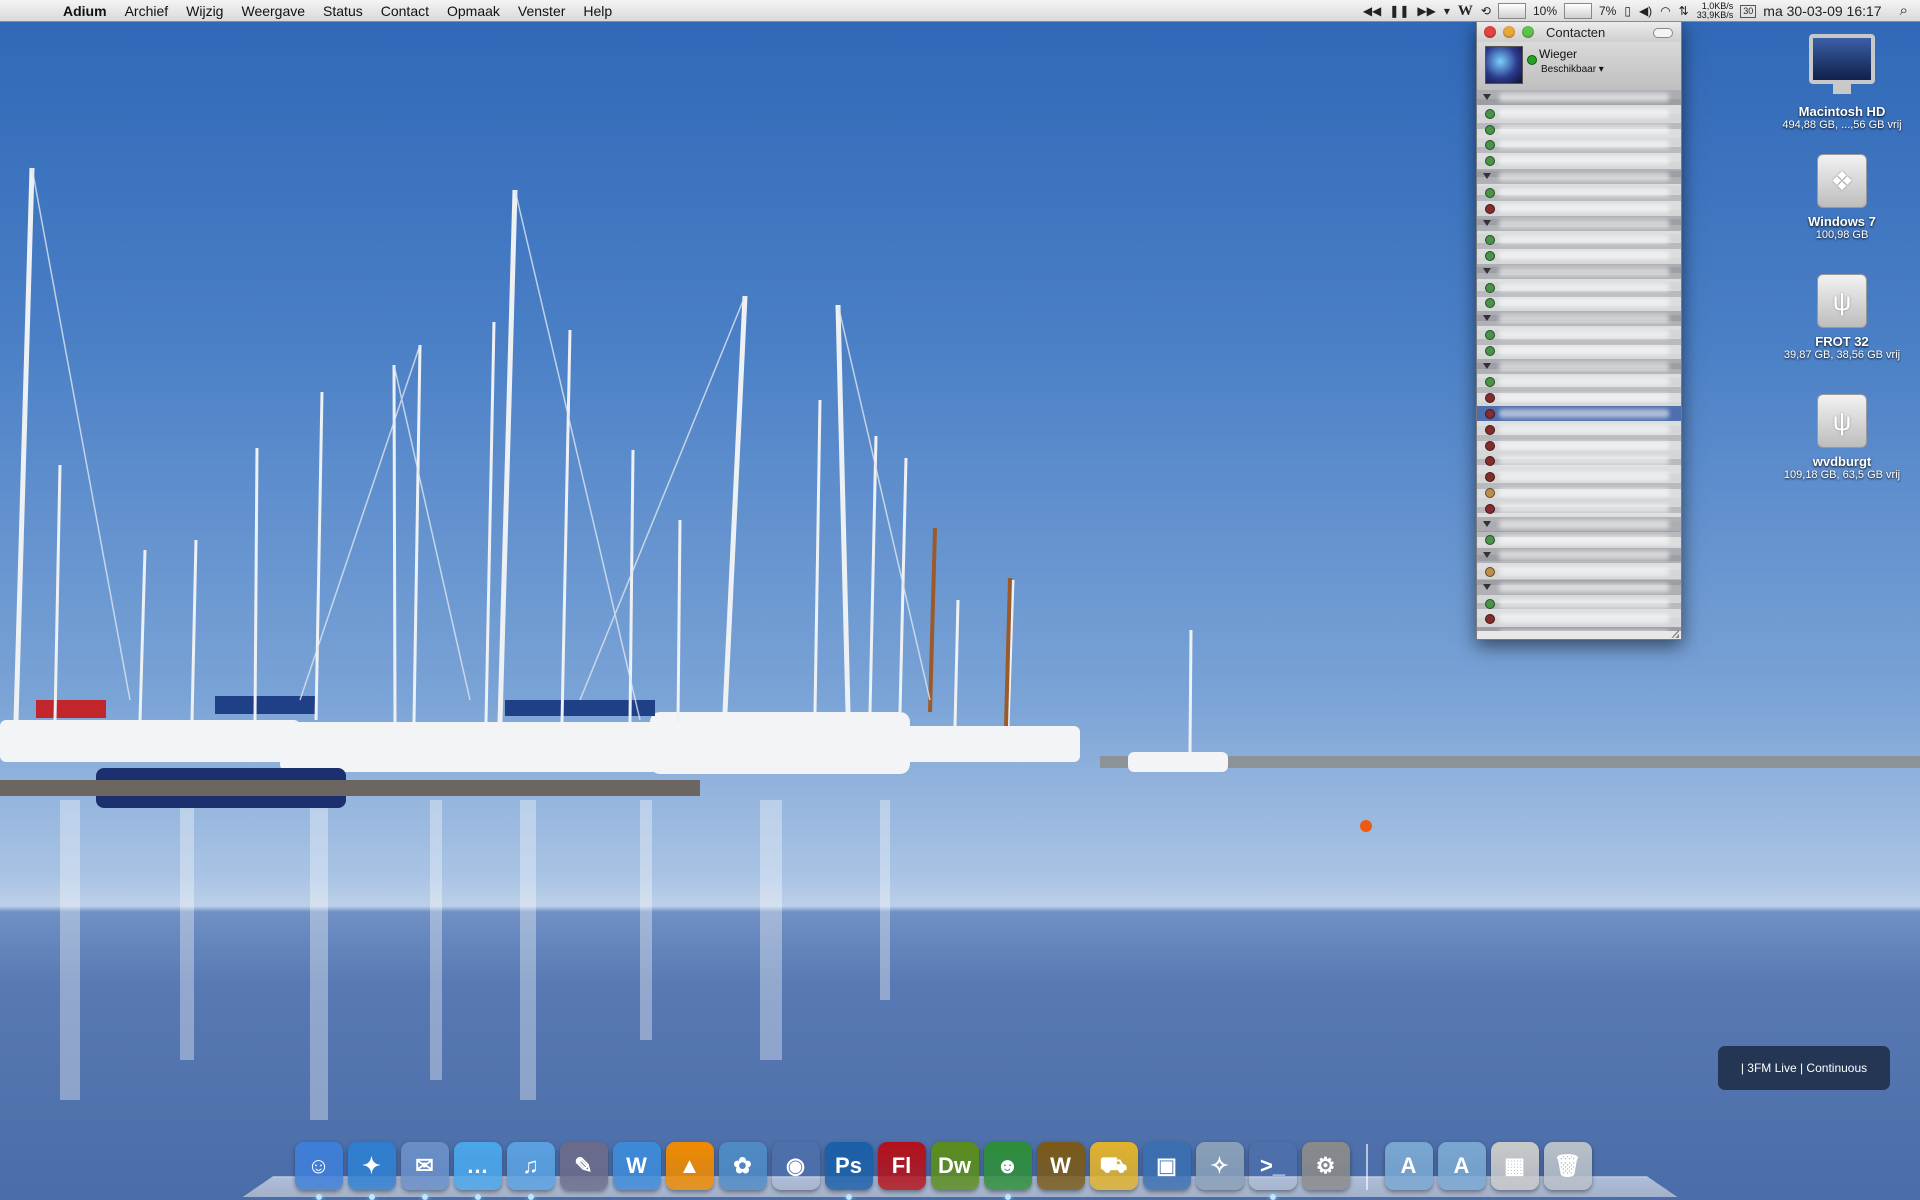 The width and height of the screenshot is (1920, 1200). I want to click on time-machine-icon: ⟲, so click(1486, 11).